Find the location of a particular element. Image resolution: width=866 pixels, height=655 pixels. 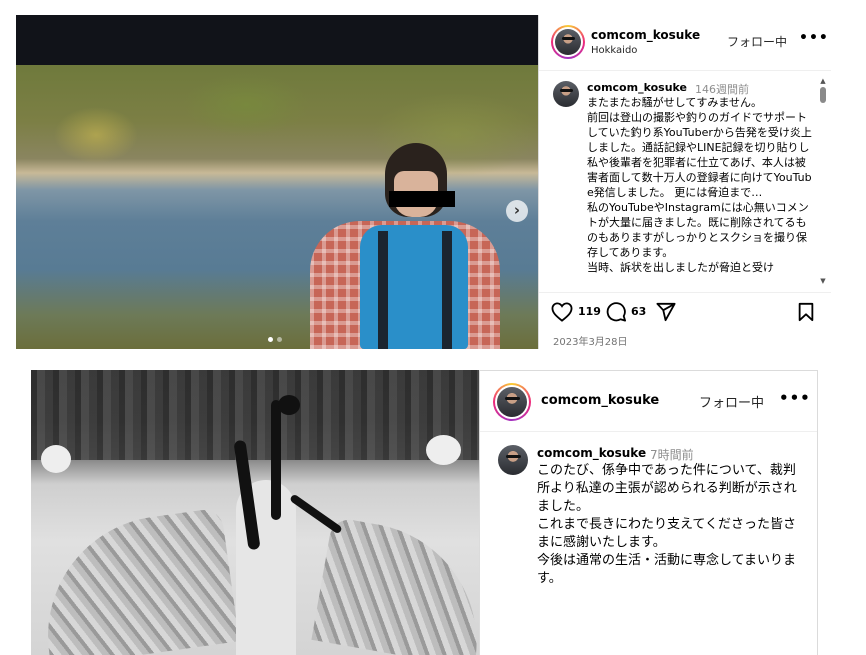

bookmark-icon is located at coordinates (806, 312).